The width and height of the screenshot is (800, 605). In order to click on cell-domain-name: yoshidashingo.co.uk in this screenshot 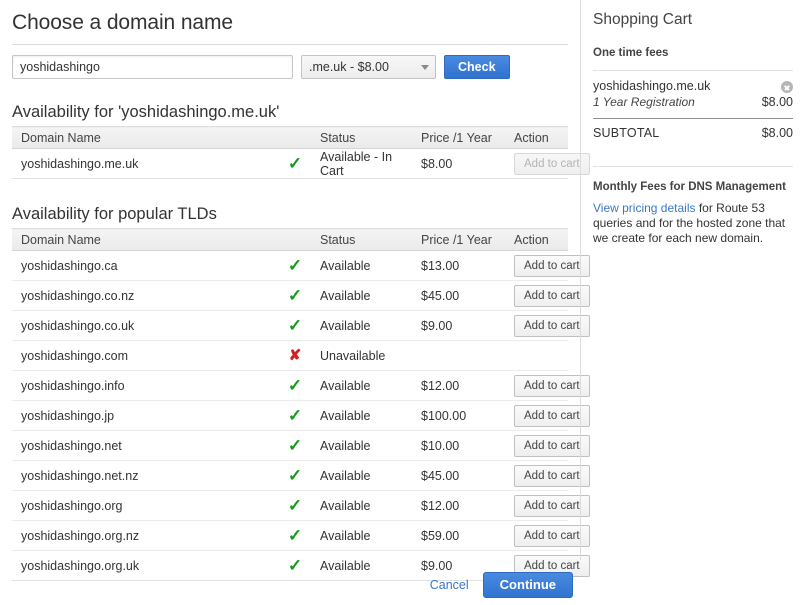, I will do `click(144, 325)`.